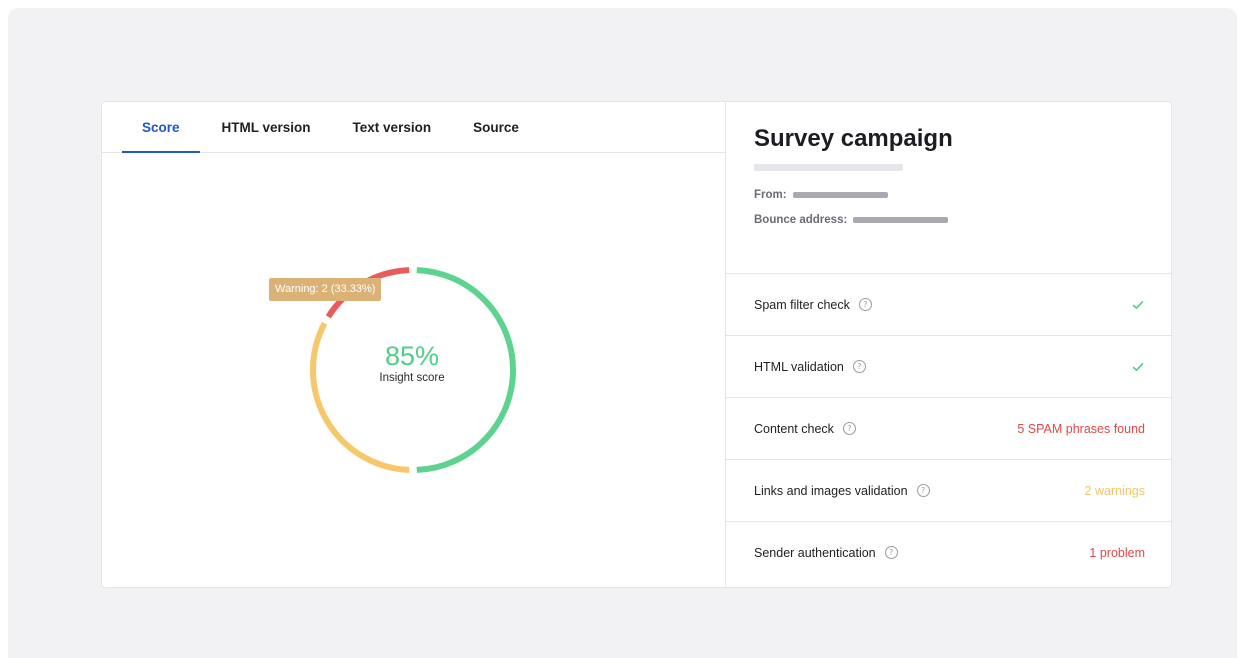  I want to click on check-row-links-images: Links and images validation ? 2 warnings, so click(948, 491).